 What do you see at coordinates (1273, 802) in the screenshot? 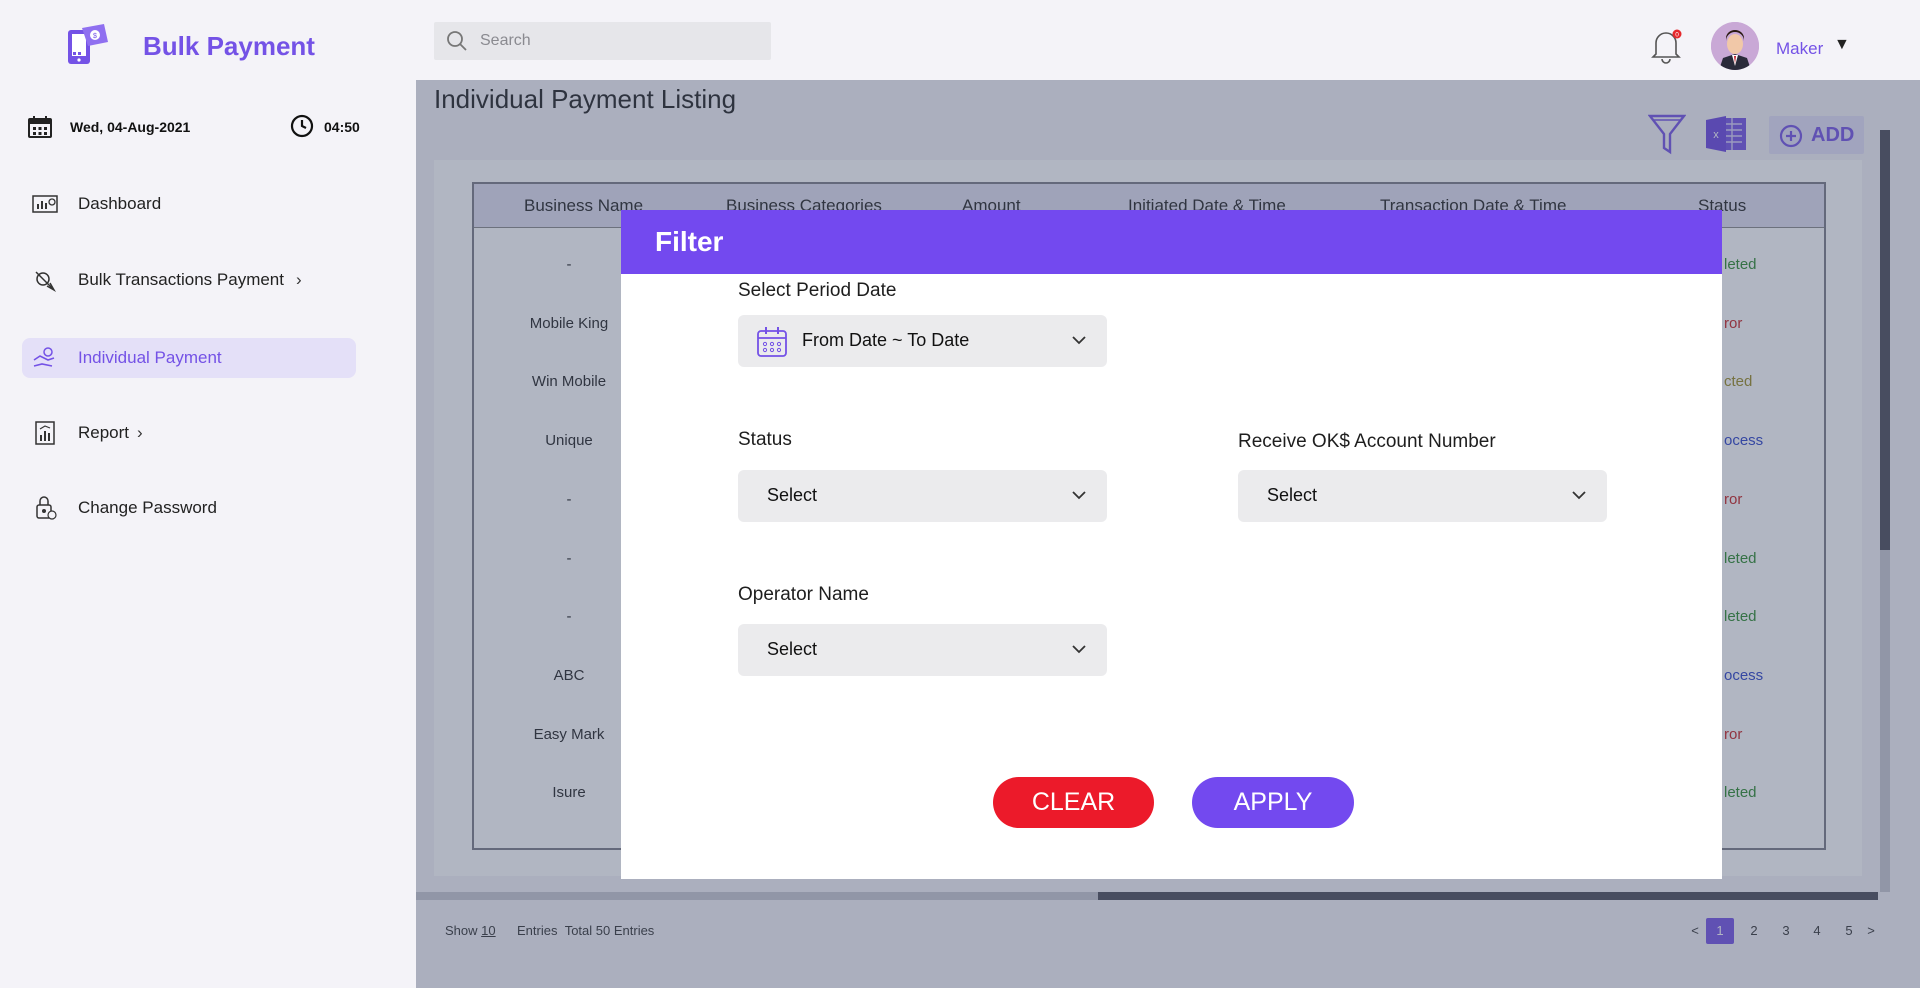
I see `apply-button: APPLY` at bounding box center [1273, 802].